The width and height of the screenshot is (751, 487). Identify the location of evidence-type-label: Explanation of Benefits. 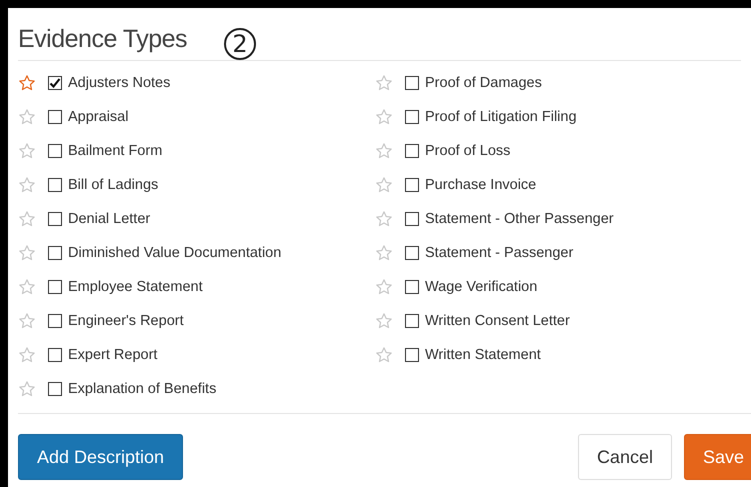
(142, 389).